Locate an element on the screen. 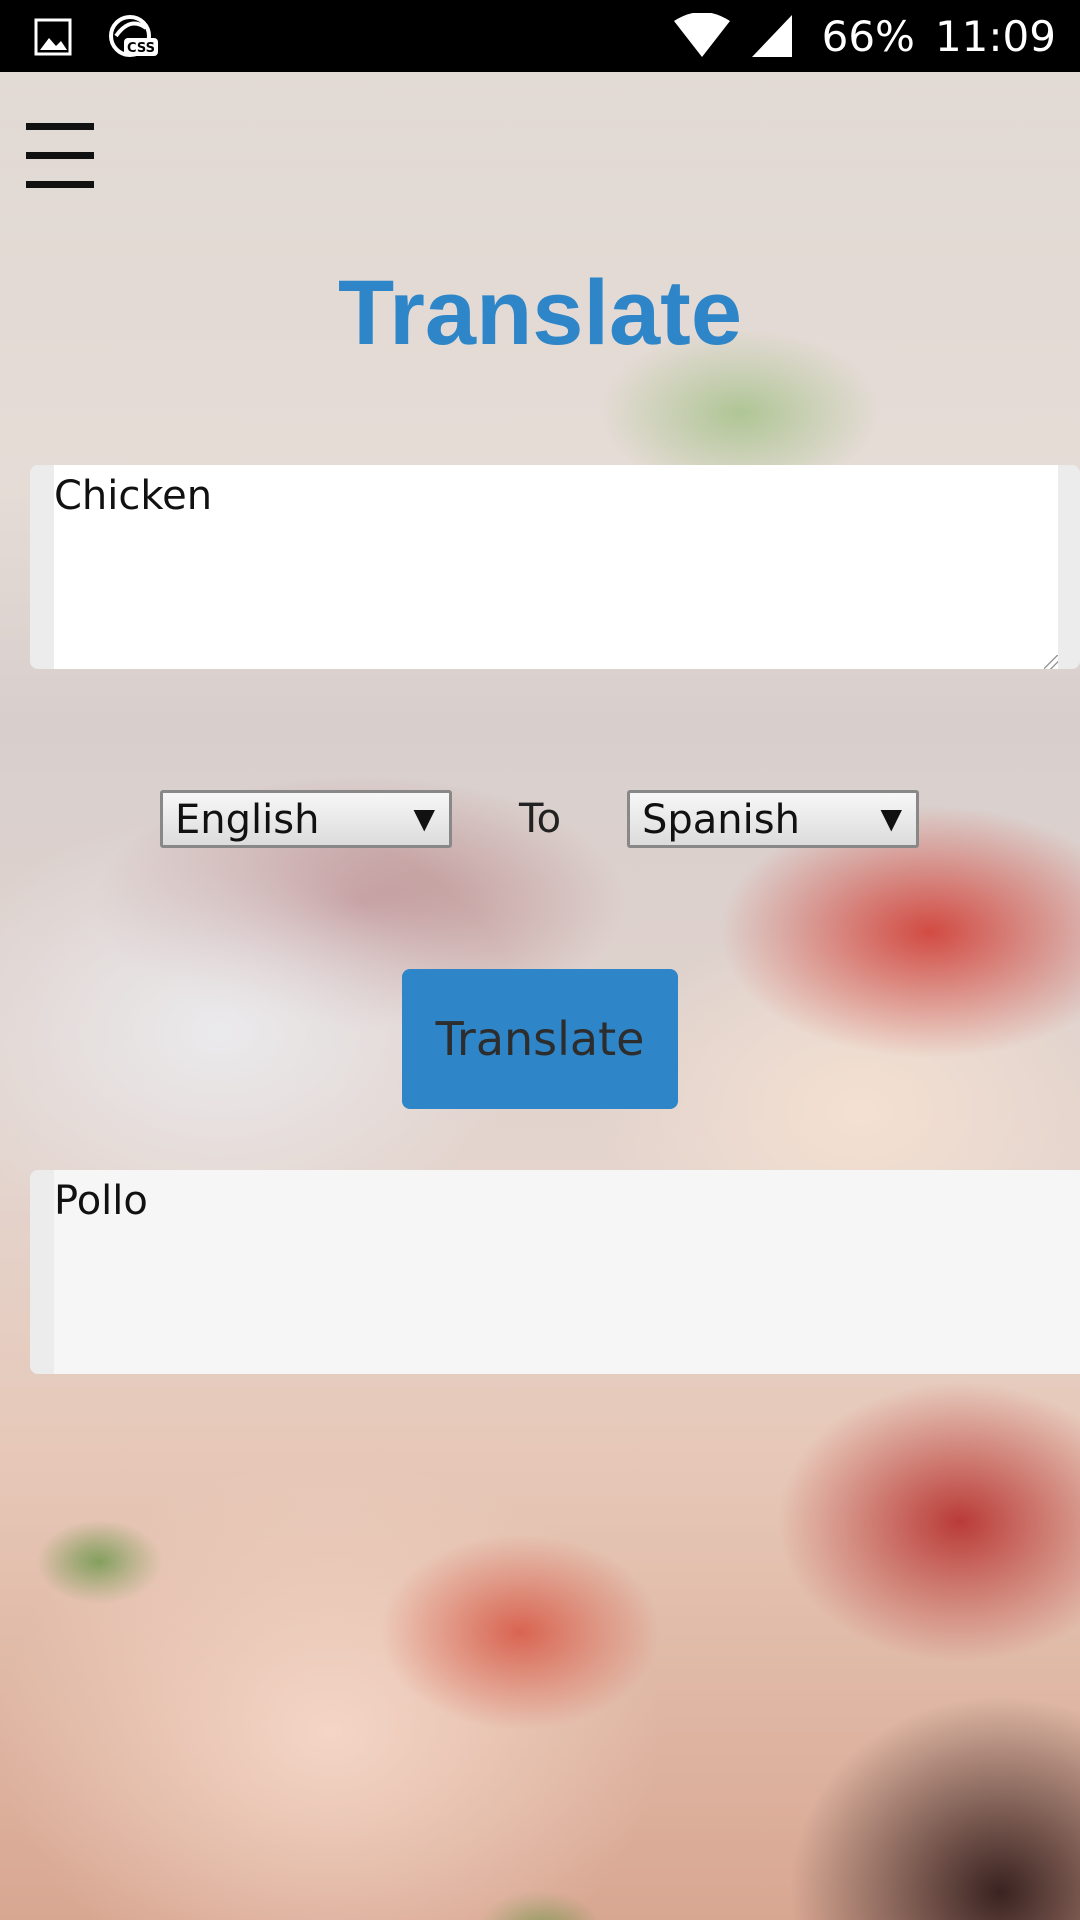  target-language-value: Spanish is located at coordinates (721, 820).